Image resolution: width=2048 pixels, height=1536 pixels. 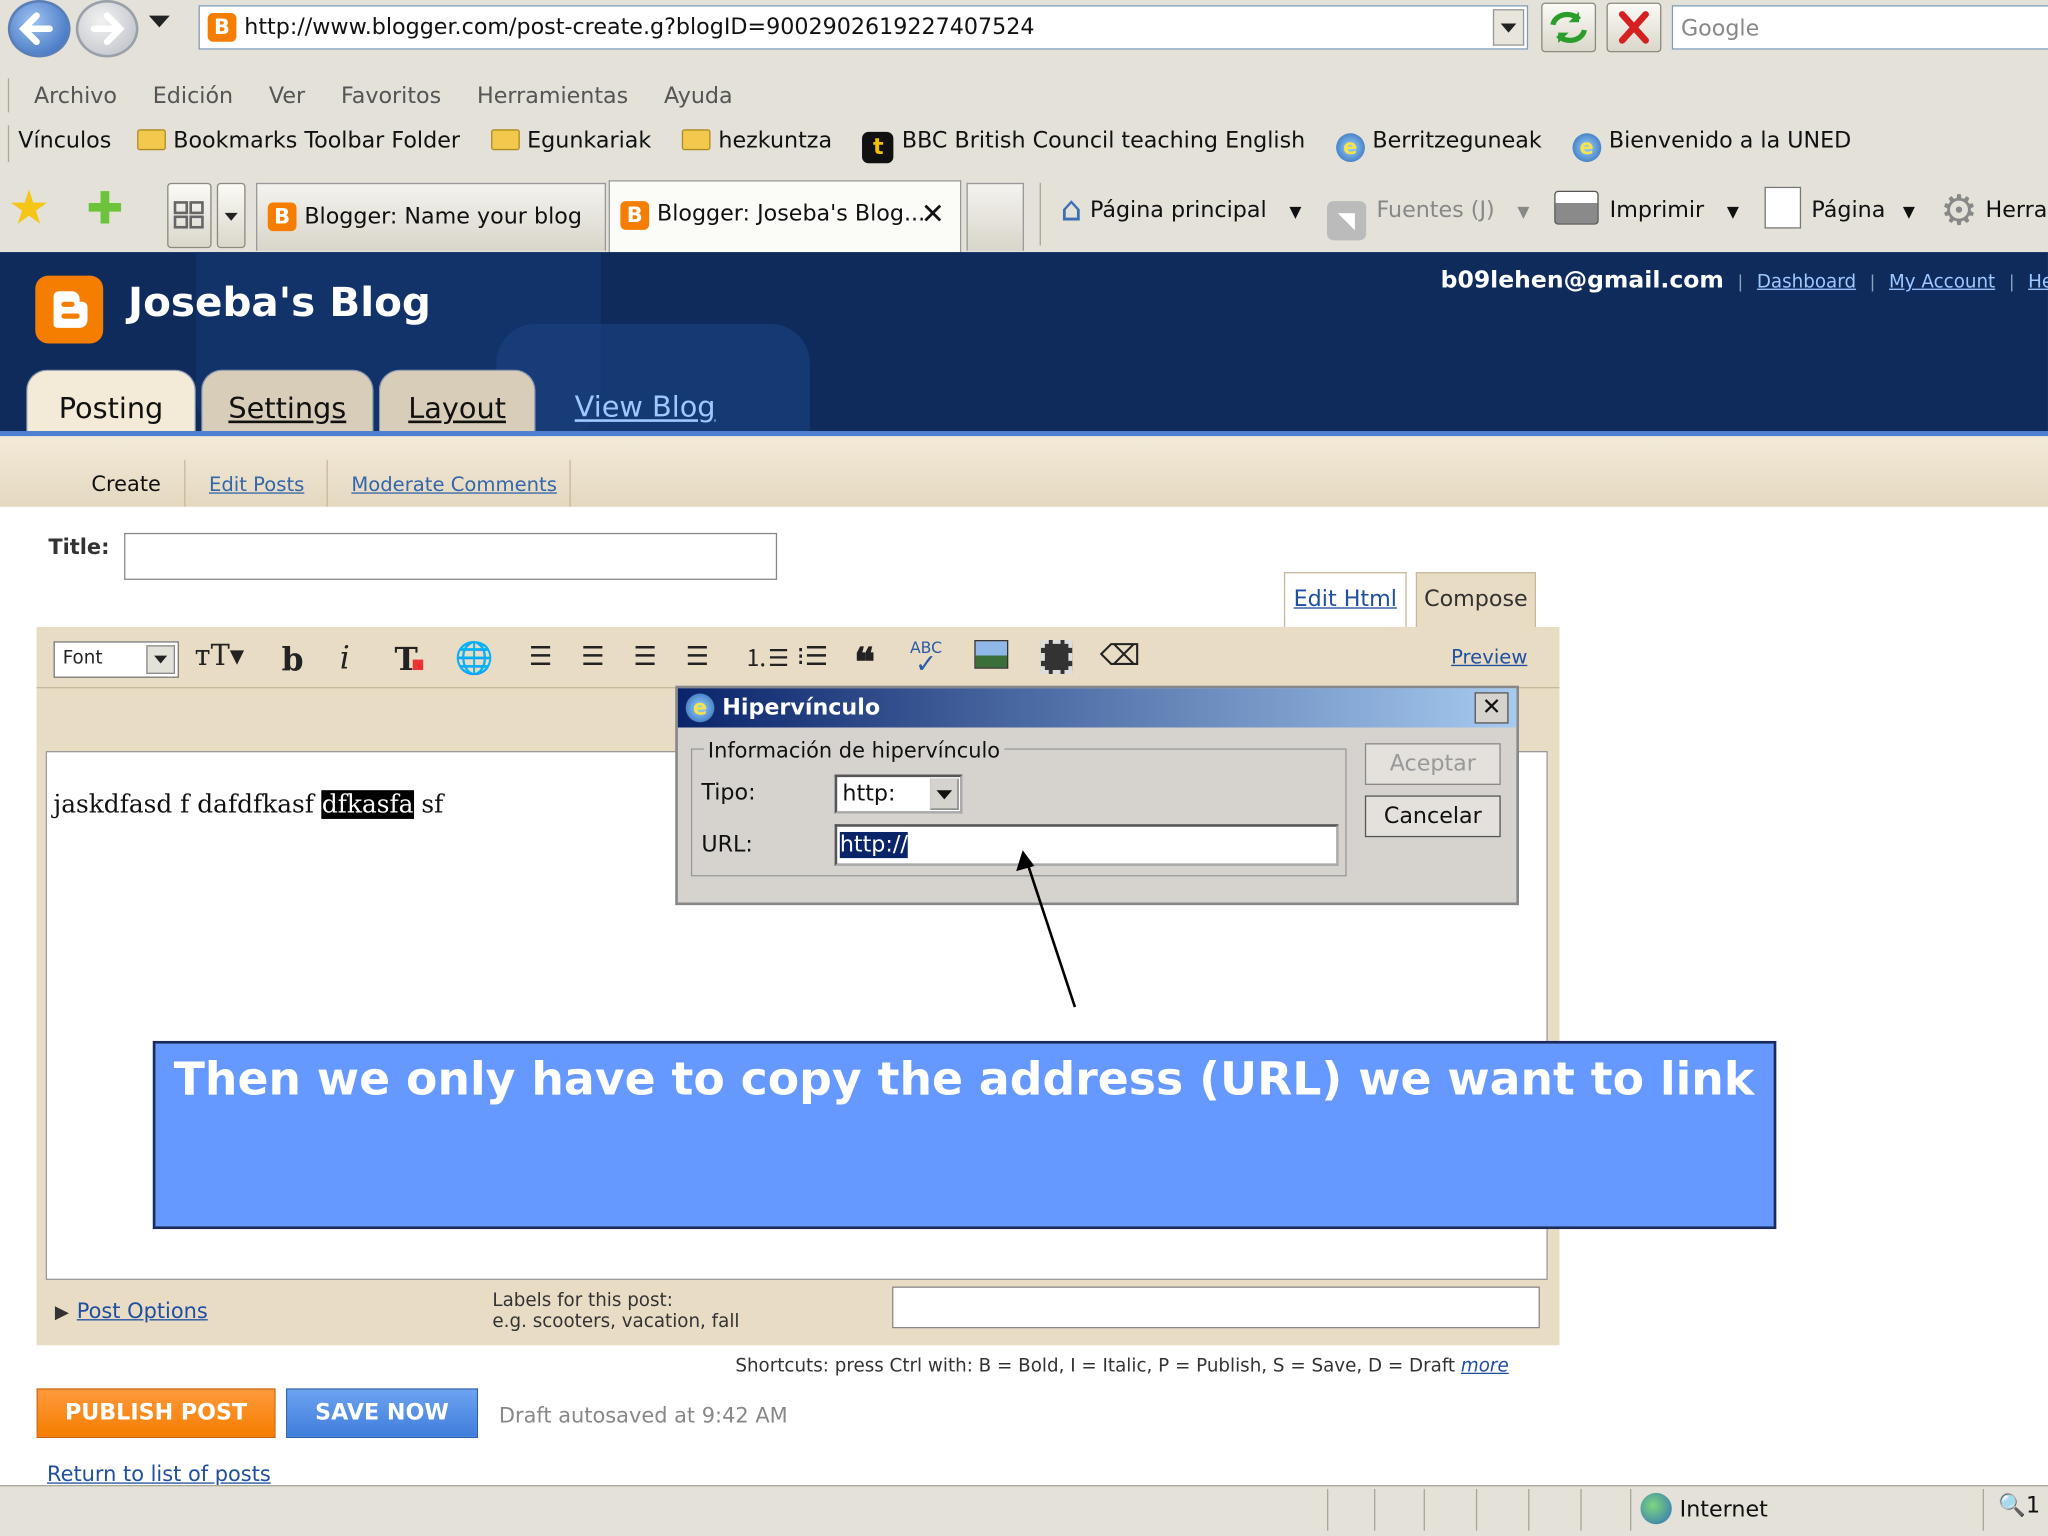 What do you see at coordinates (698, 97) in the screenshot?
I see `menu-ayuda: Ayuda` at bounding box center [698, 97].